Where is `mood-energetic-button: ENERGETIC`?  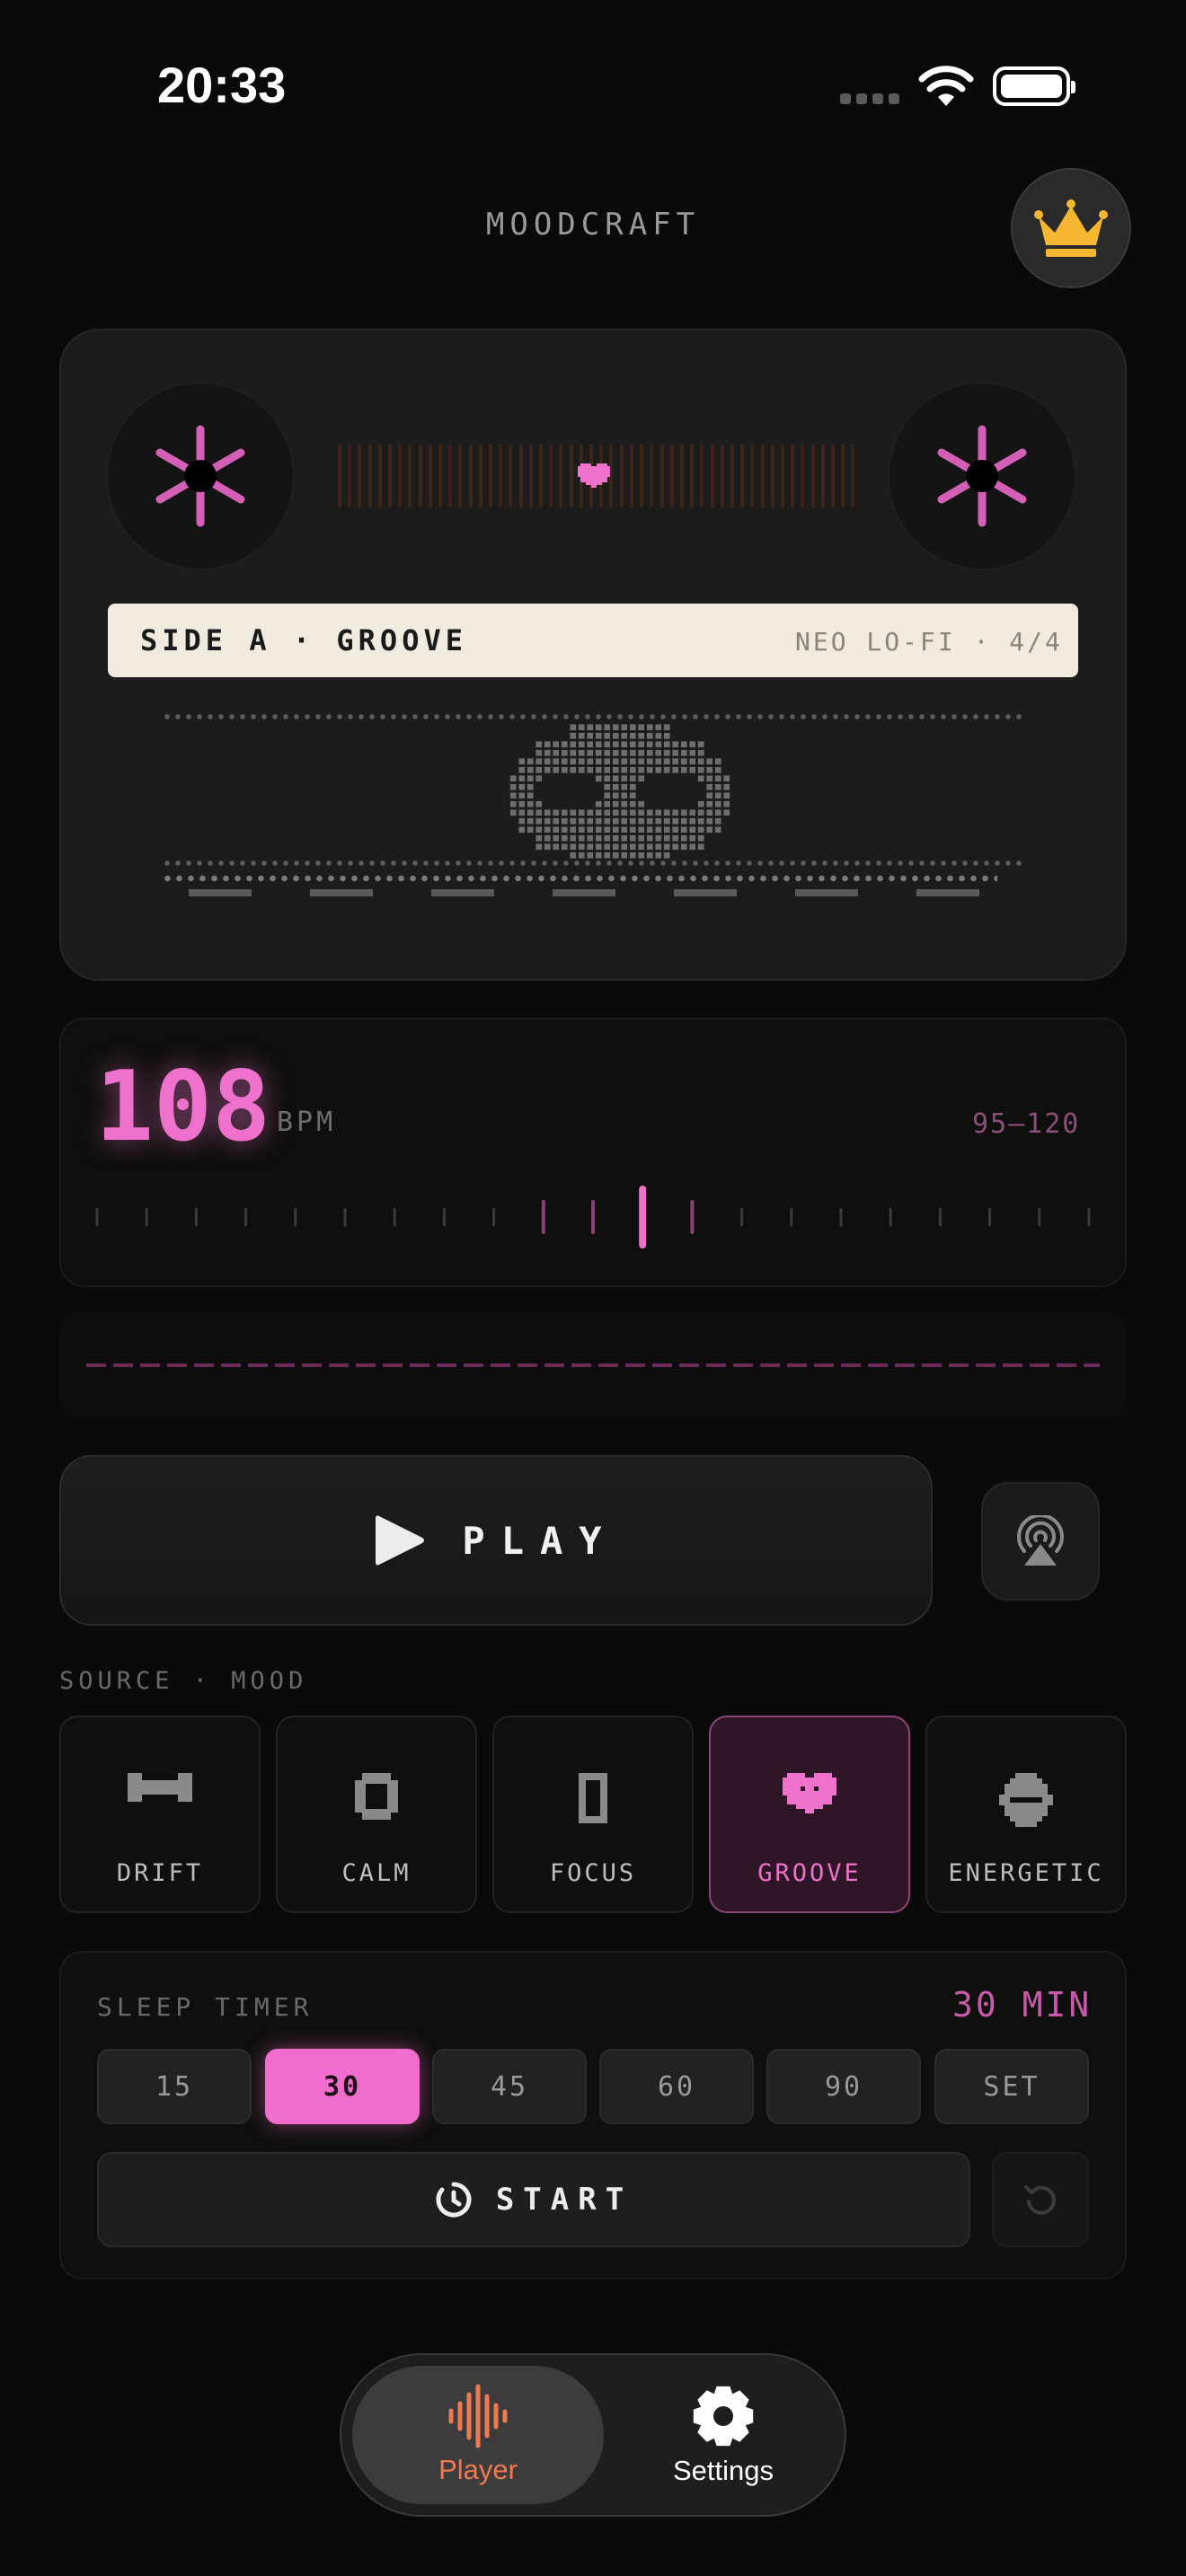
mood-energetic-button: ENERGETIC is located at coordinates (1026, 1814).